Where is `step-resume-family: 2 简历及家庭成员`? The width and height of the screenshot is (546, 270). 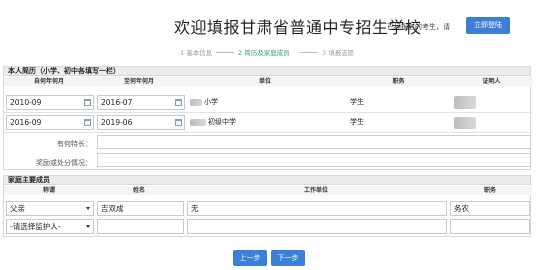 step-resume-family: 2 简历及家庭成员 is located at coordinates (264, 53).